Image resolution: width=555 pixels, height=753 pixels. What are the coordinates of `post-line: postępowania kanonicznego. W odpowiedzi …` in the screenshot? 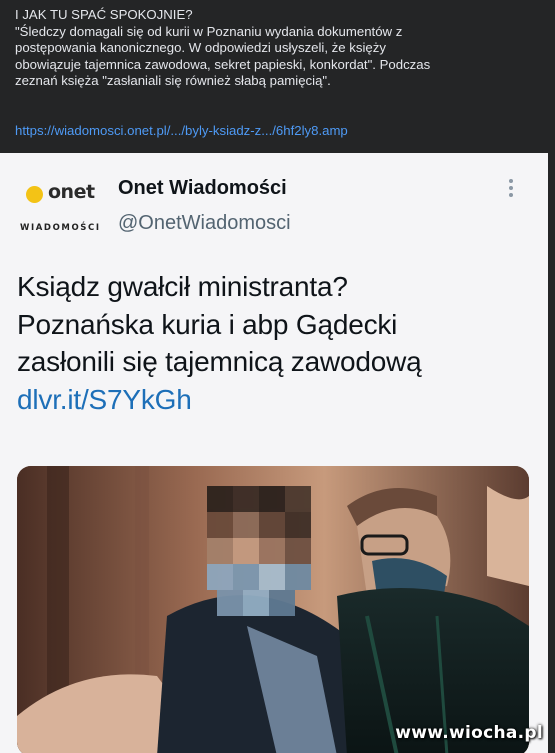 It's located at (200, 47).